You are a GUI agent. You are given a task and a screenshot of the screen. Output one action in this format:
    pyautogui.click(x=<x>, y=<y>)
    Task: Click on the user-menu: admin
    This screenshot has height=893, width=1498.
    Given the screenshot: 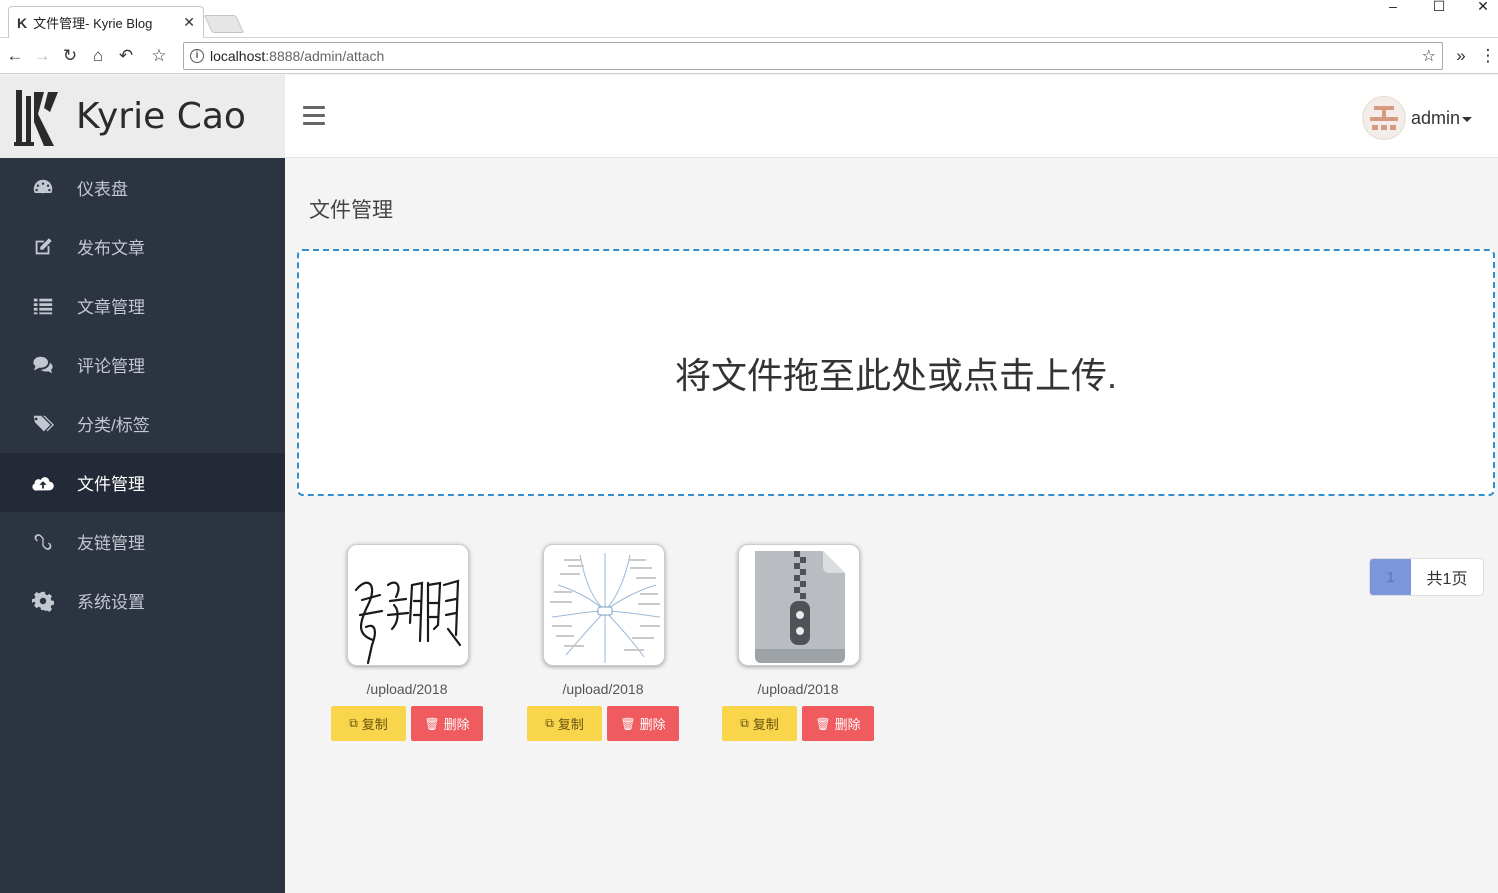 What is the action you would take?
    pyautogui.click(x=1417, y=118)
    